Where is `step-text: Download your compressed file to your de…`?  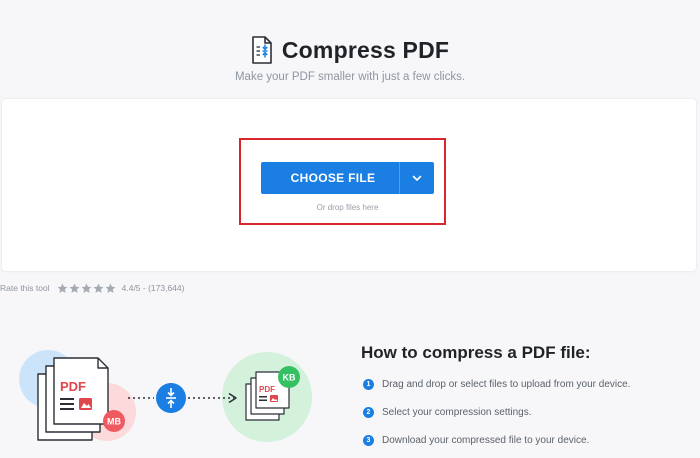
step-text: Download your compressed file to your de… is located at coordinates (486, 440).